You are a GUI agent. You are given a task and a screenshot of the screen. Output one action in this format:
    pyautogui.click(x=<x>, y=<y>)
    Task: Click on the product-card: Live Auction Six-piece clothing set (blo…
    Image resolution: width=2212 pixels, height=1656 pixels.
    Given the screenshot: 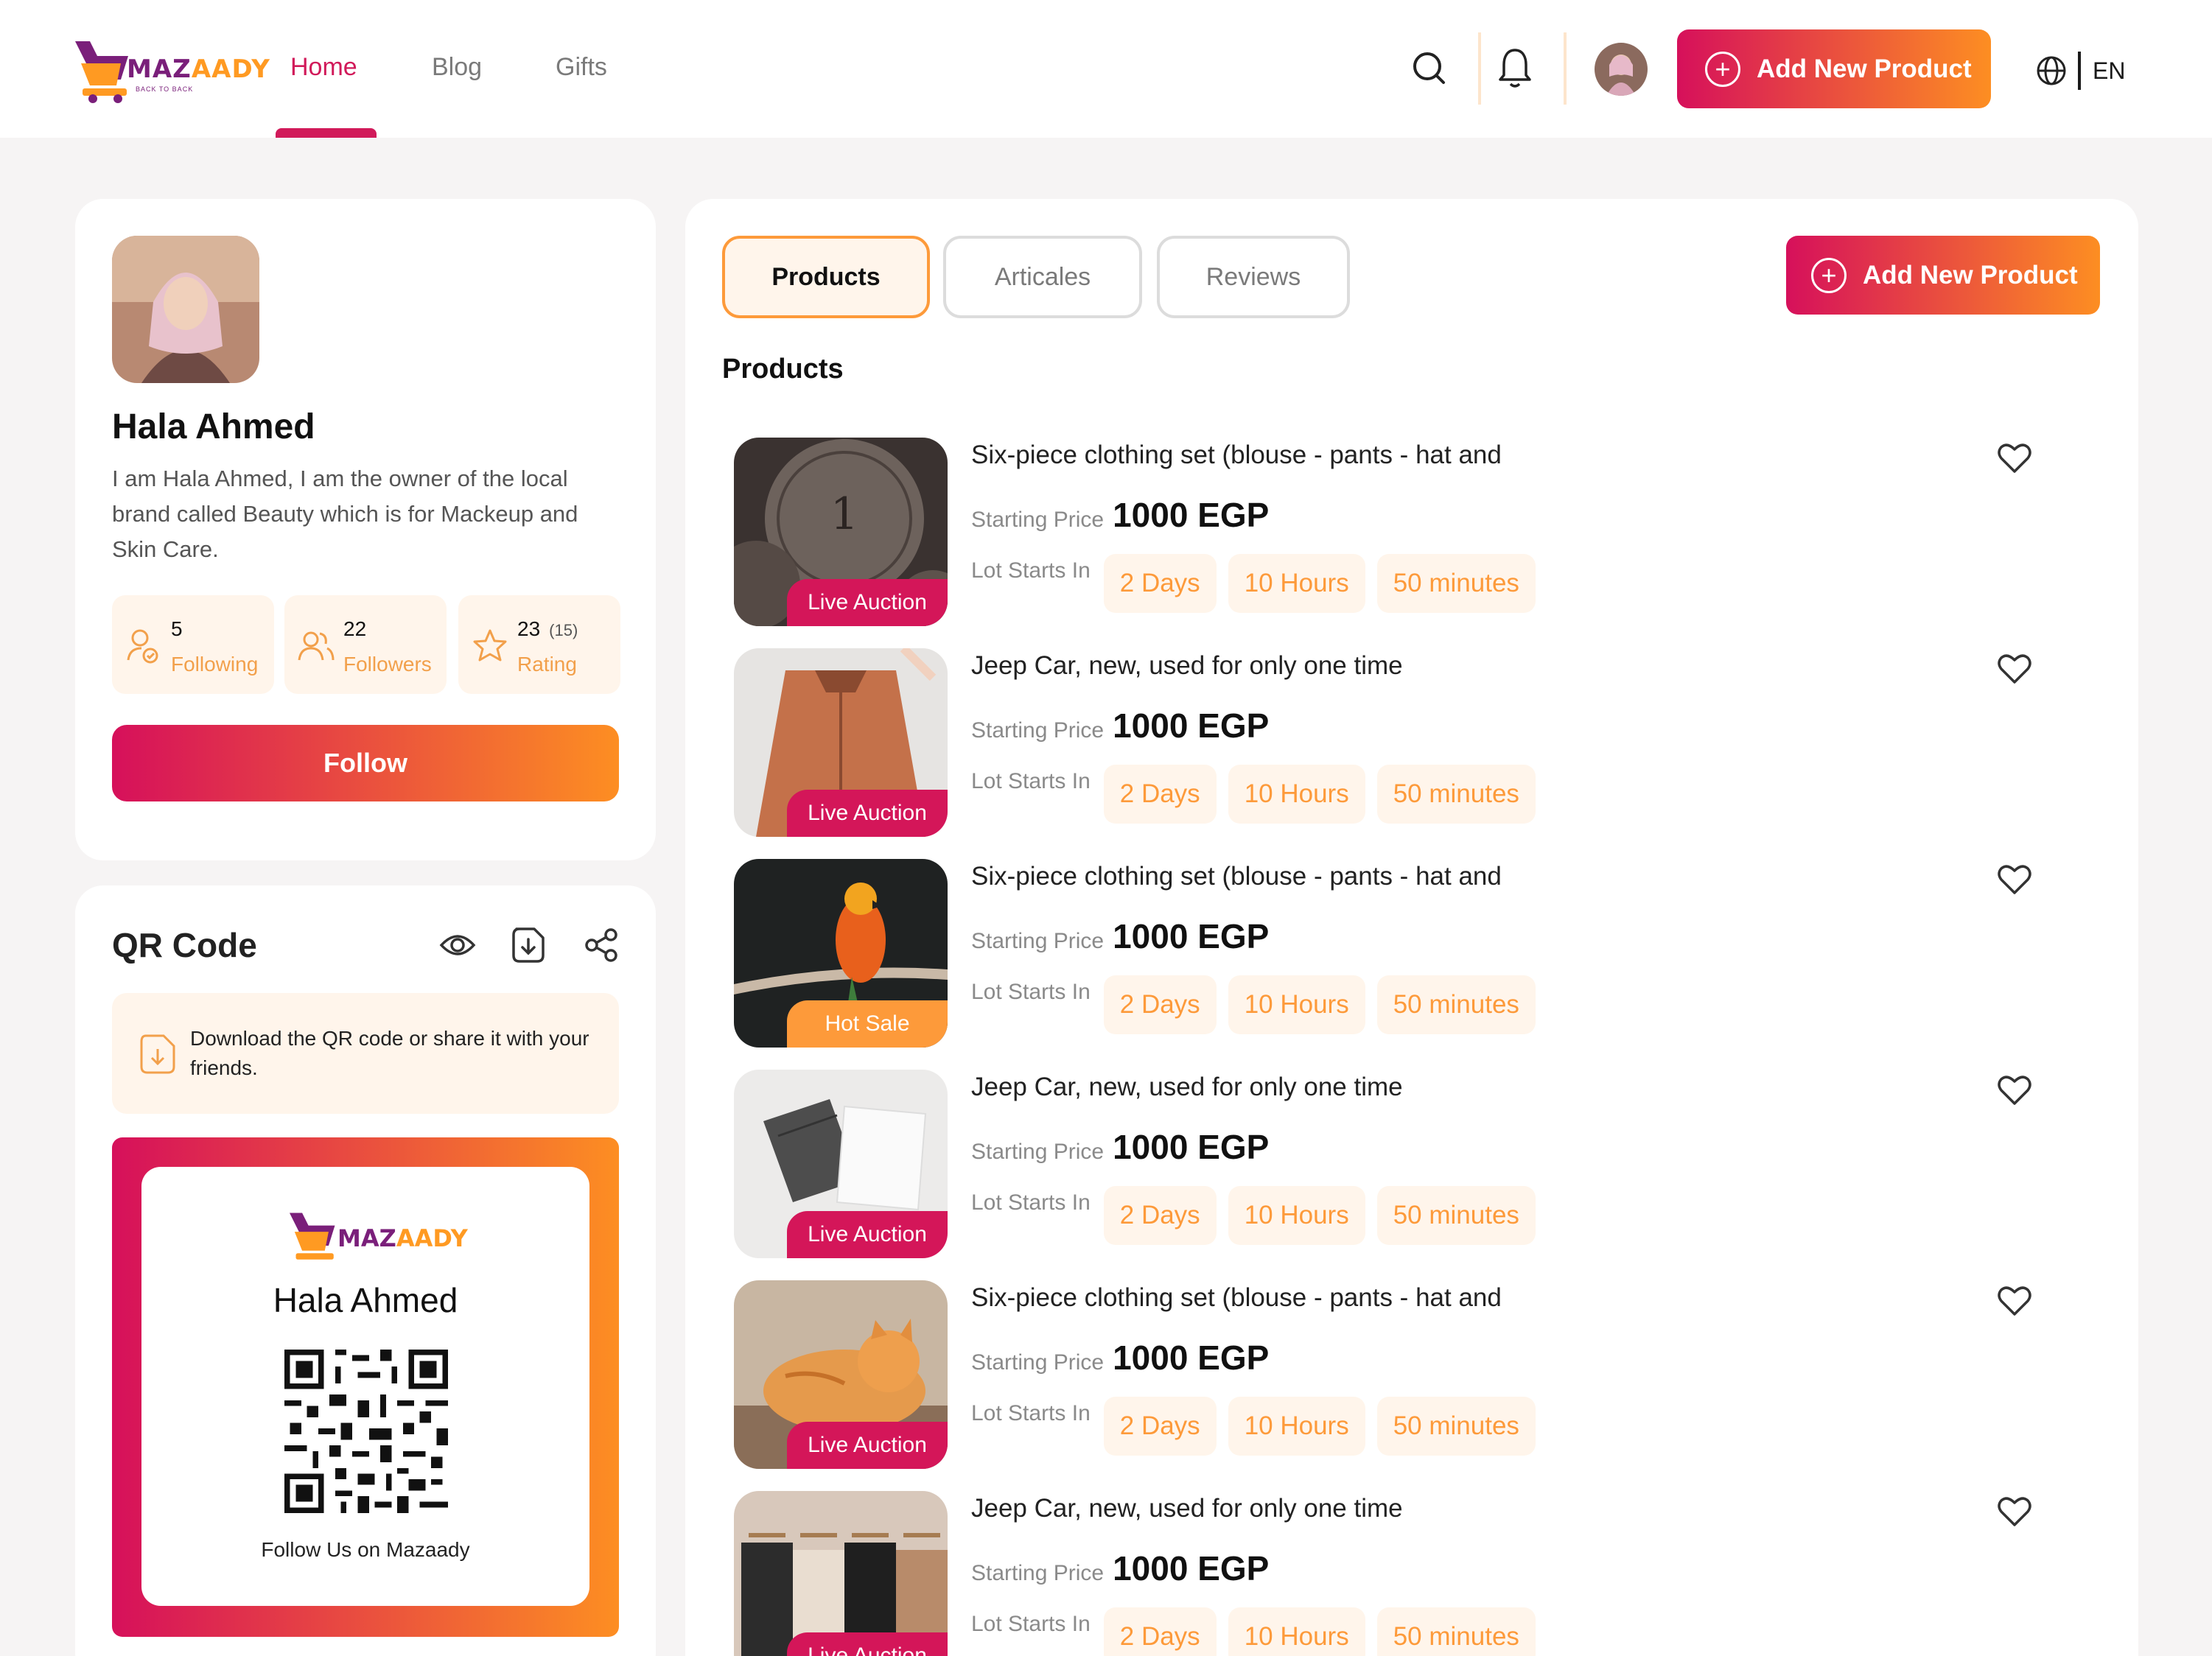 What is the action you would take?
    pyautogui.click(x=1426, y=1374)
    